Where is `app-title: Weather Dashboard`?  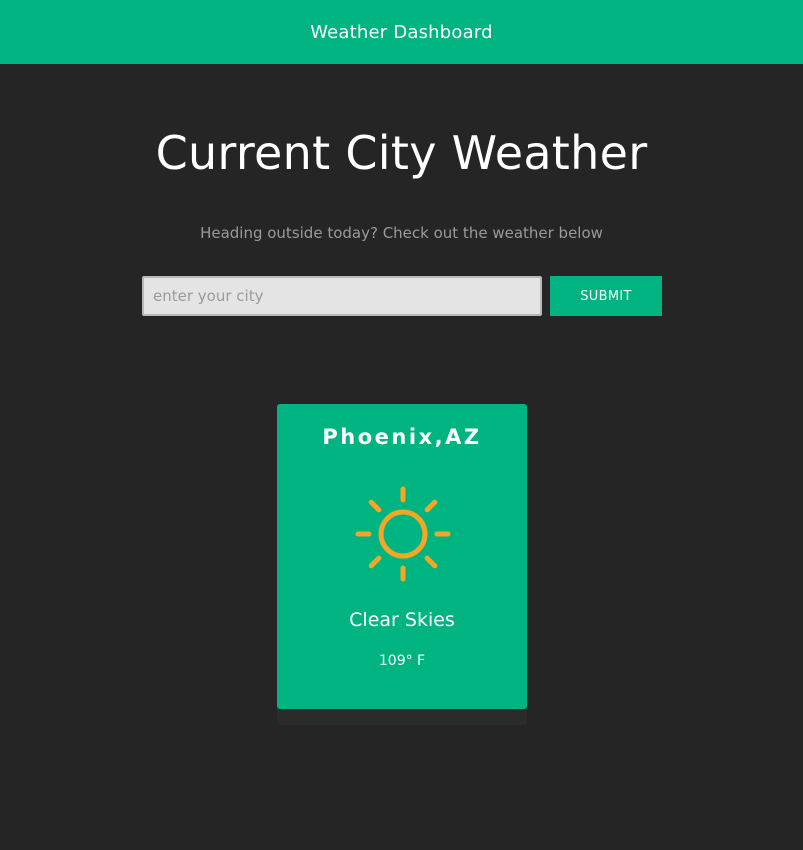 app-title: Weather Dashboard is located at coordinates (401, 32).